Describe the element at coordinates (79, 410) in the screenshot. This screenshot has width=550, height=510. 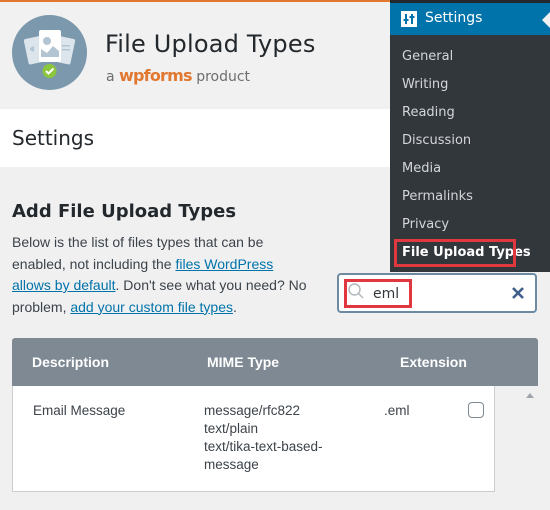
I see `row-description: Email Message` at that location.